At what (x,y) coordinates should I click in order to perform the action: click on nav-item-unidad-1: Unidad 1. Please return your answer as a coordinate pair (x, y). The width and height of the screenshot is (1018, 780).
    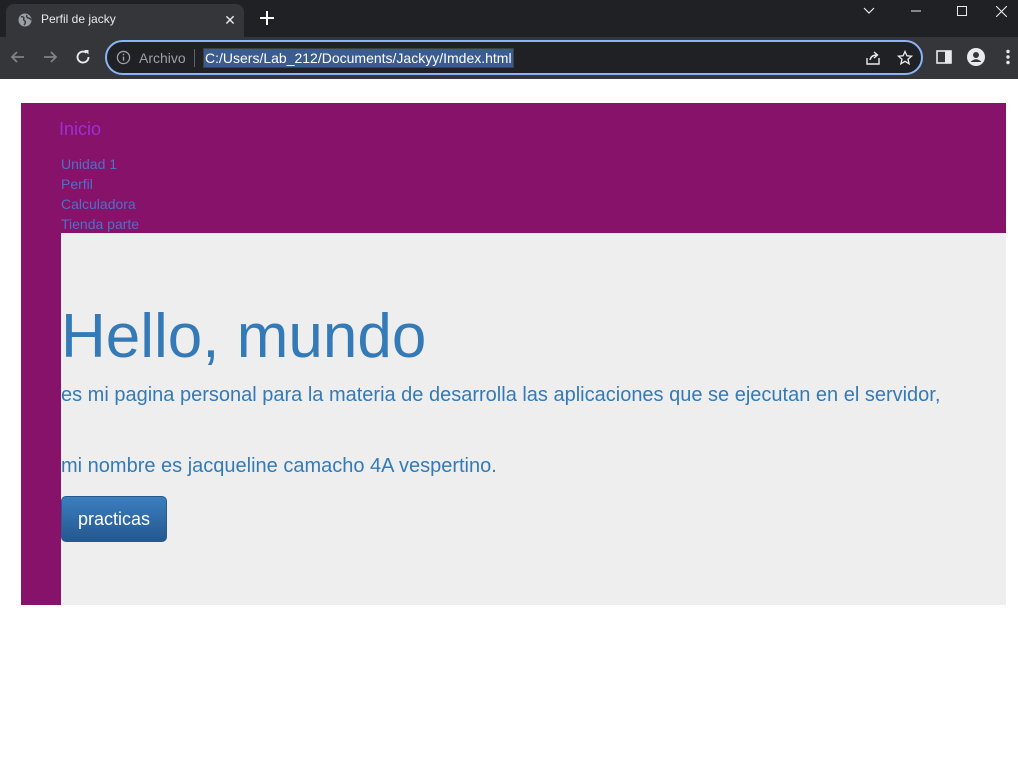
    Looking at the image, I should click on (100, 164).